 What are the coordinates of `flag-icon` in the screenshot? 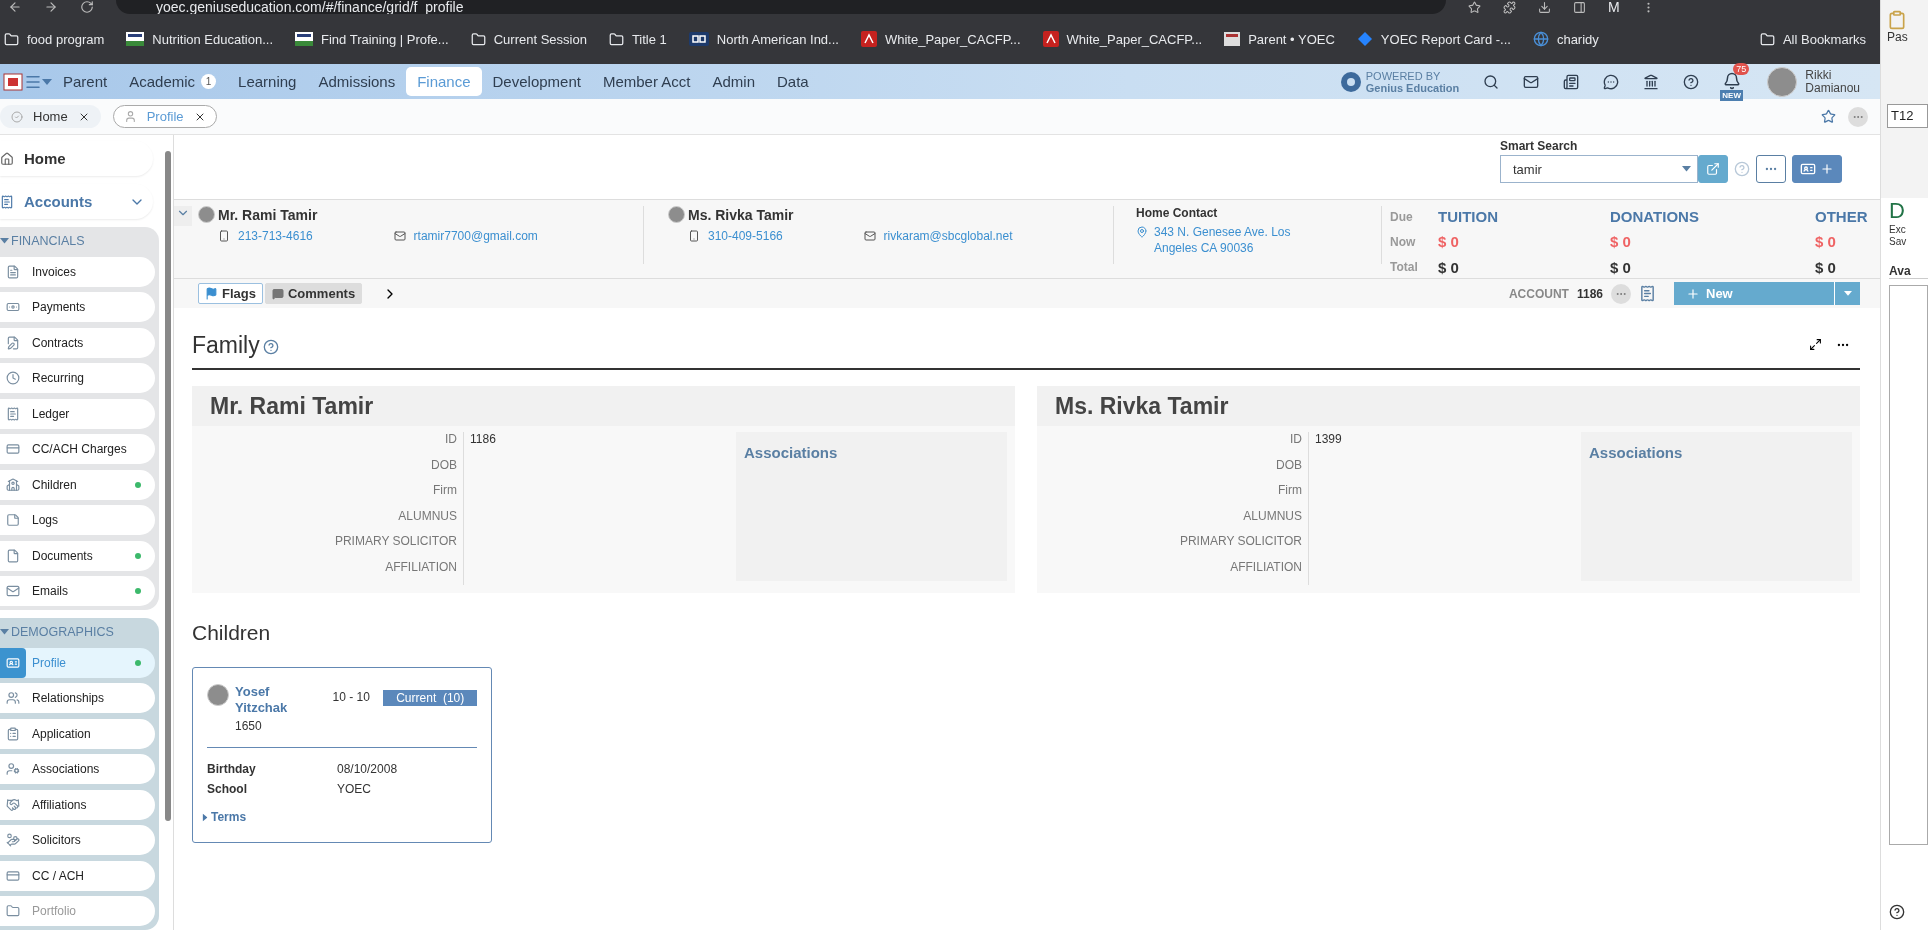 It's located at (211, 293).